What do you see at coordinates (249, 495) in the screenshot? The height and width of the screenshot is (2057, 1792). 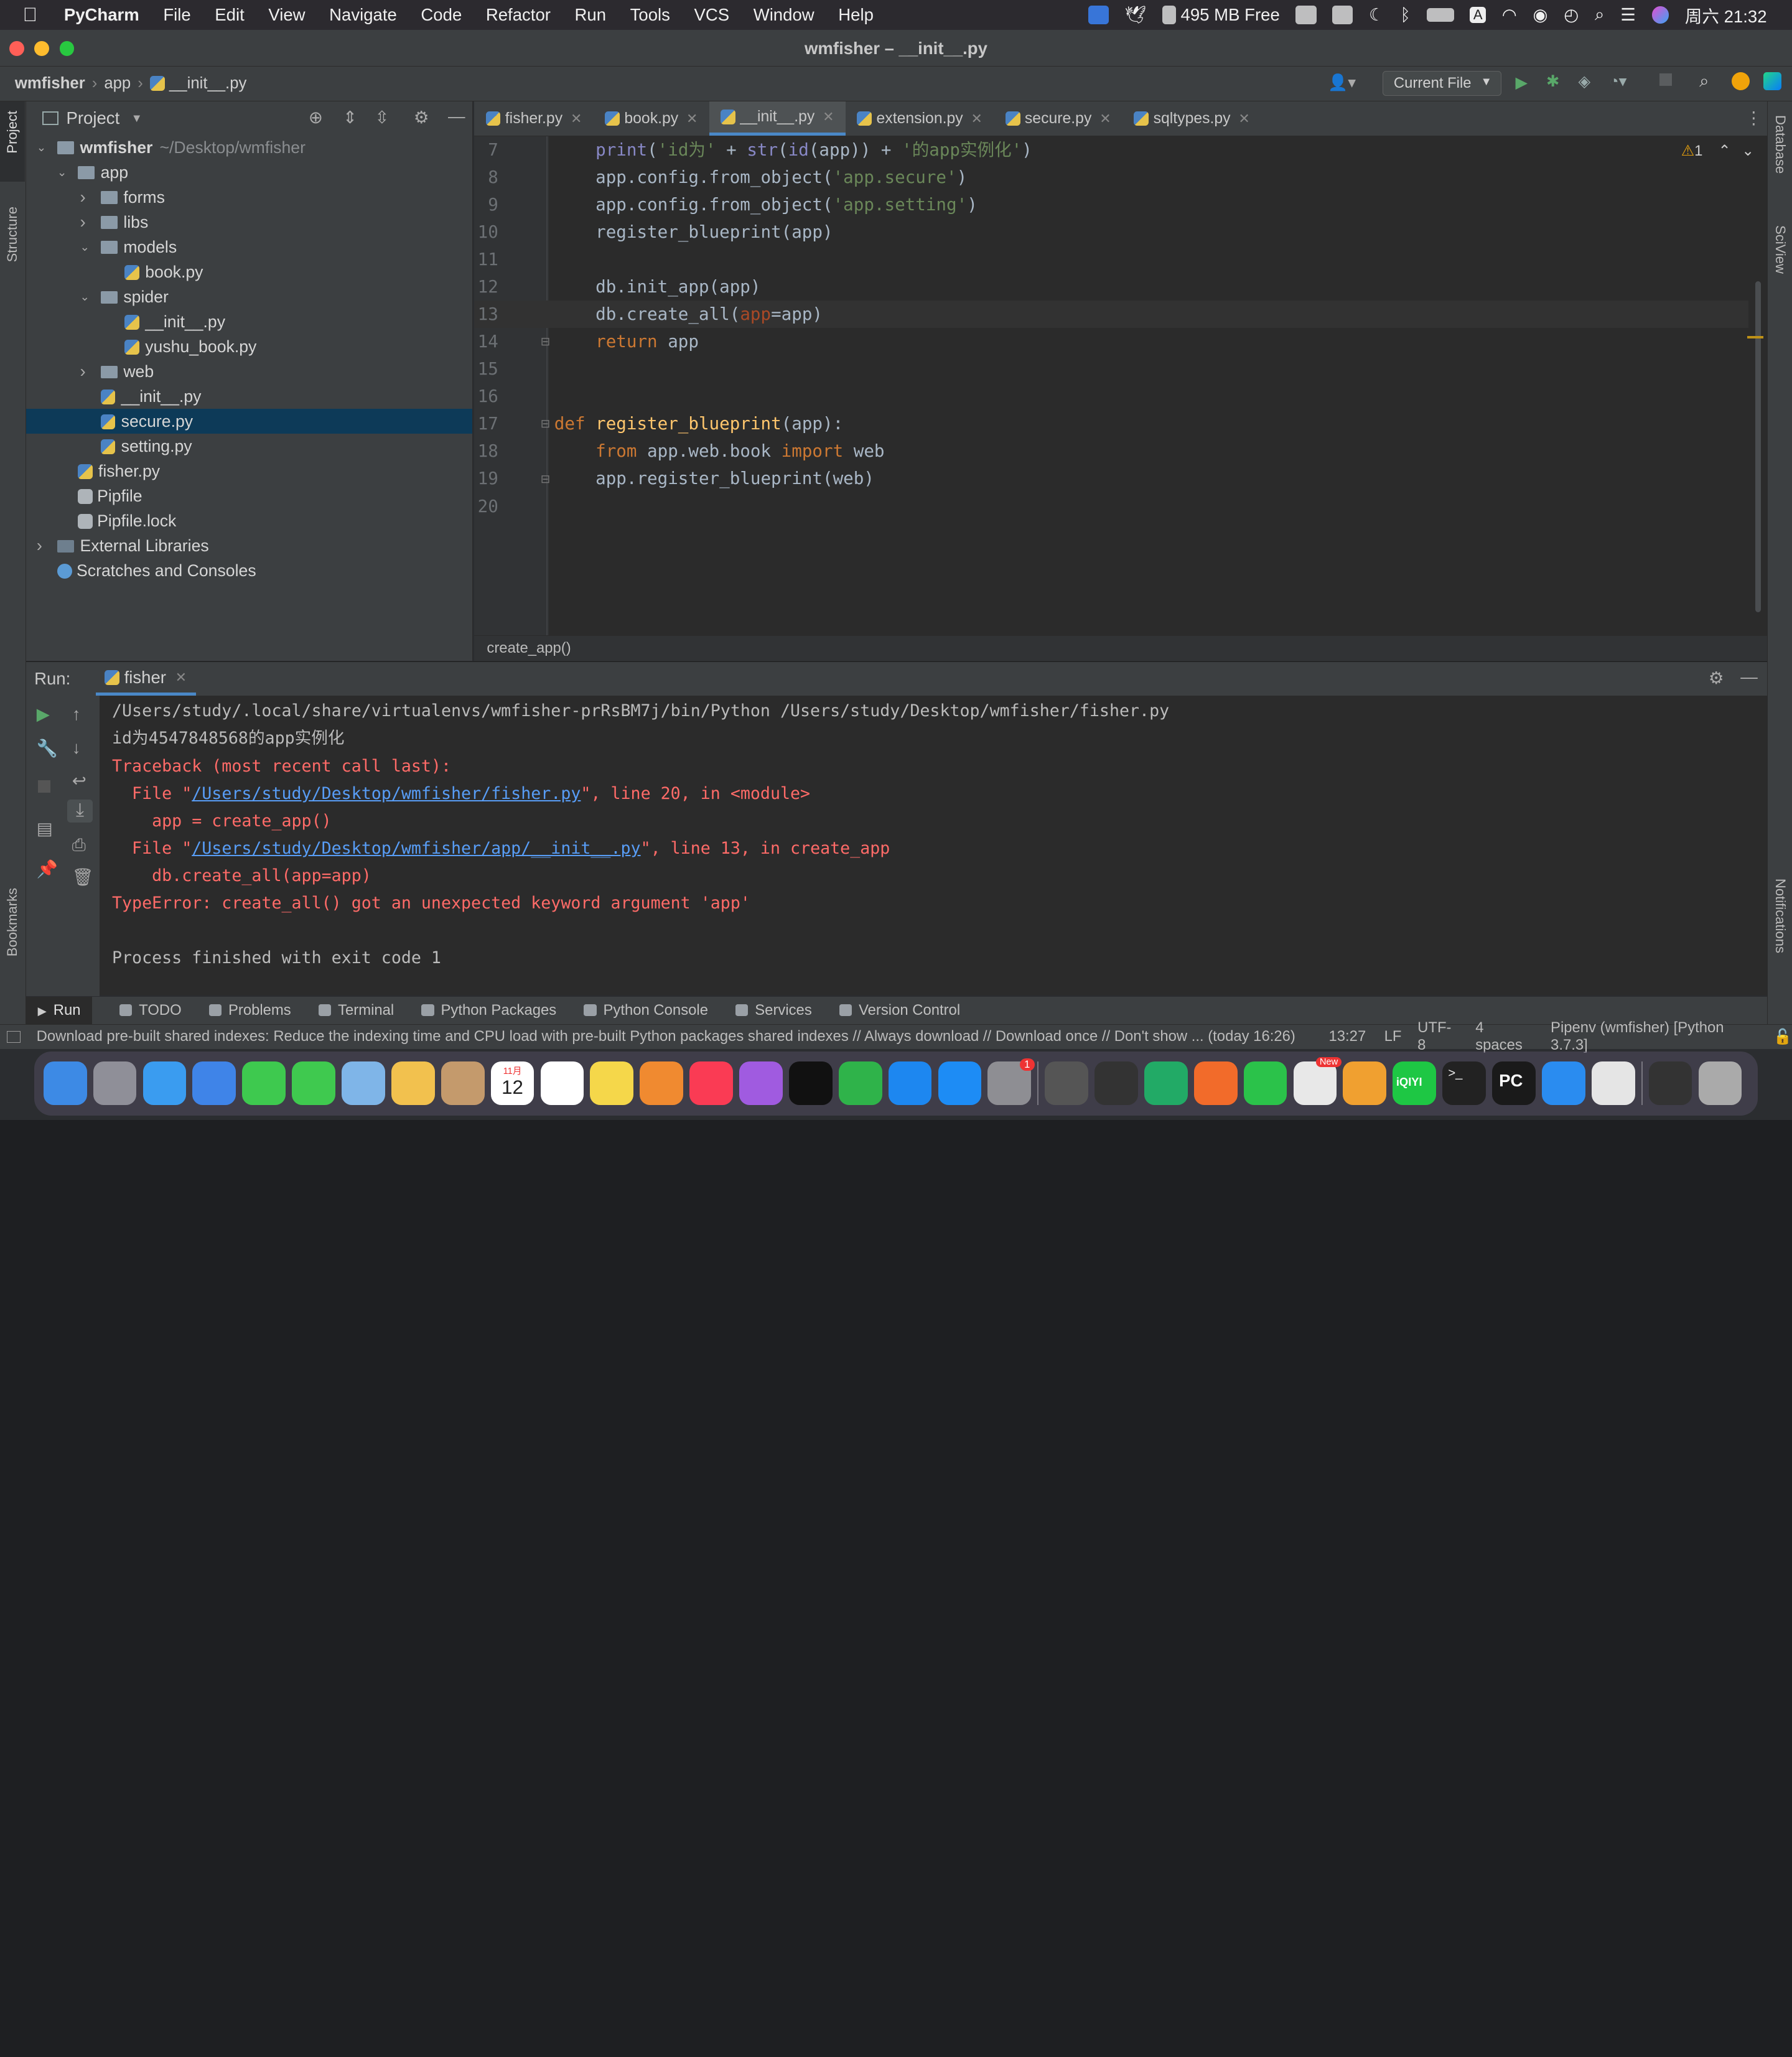 I see `tree-item: Pipfile` at bounding box center [249, 495].